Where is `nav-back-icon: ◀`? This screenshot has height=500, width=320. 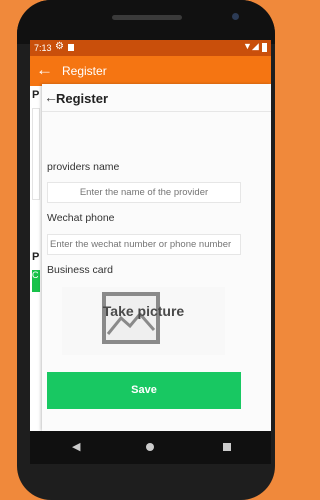
nav-back-icon: ◀ is located at coordinates (76, 446).